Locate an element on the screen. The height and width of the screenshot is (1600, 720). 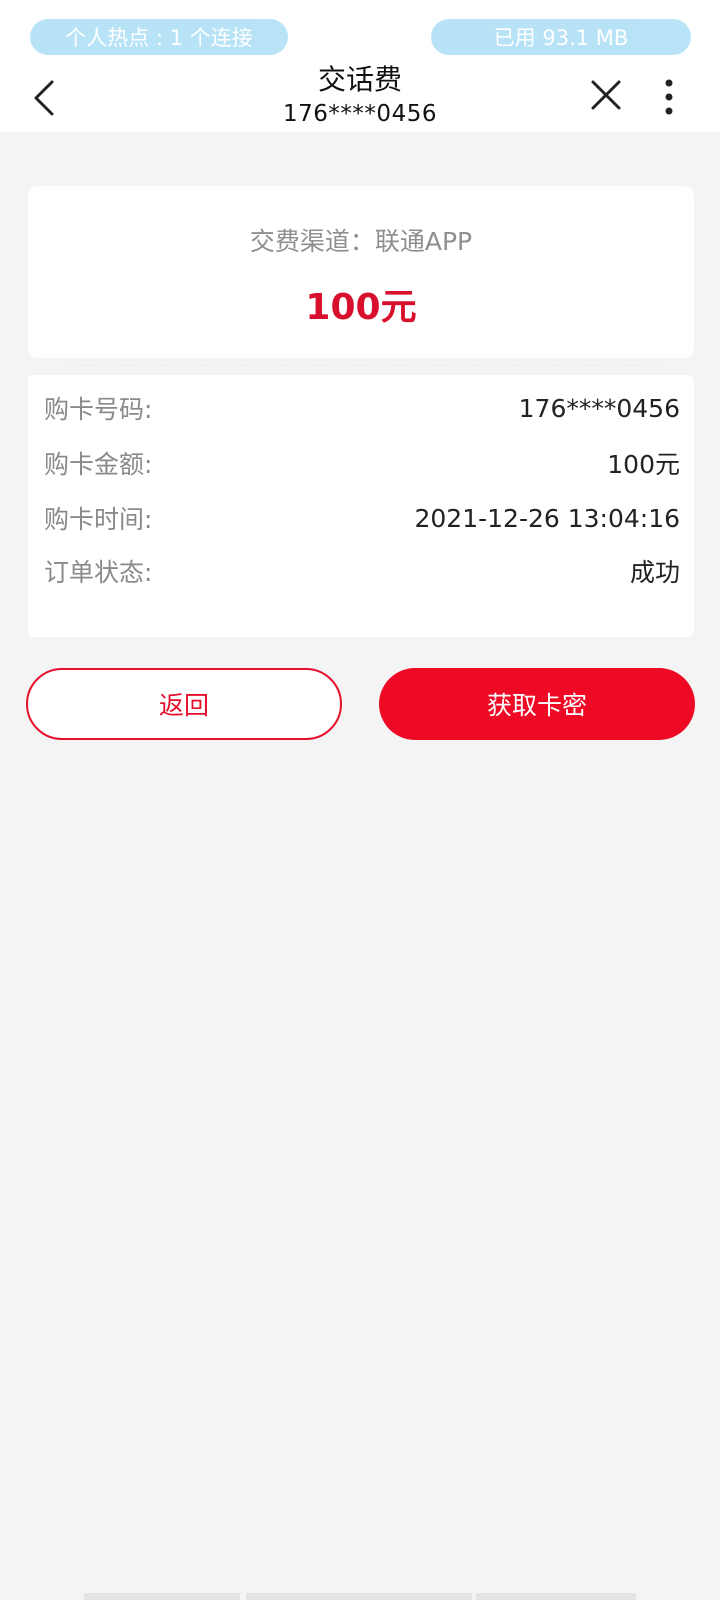
hotspot-status-text: 个人热点 : 1 个连接 is located at coordinates (159, 38).